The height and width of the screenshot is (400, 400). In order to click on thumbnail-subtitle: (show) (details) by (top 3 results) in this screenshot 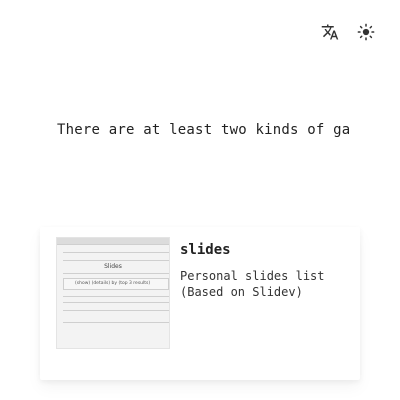, I will do `click(113, 283)`.